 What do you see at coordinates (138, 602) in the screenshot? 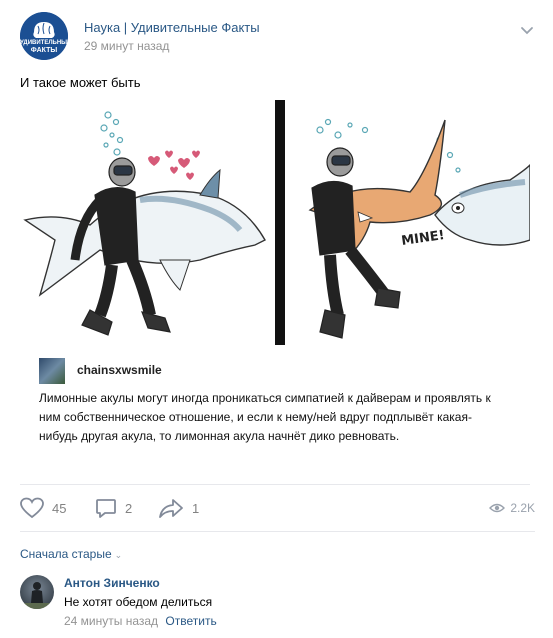
I see `comment-text: Не хотят обедом делиться` at bounding box center [138, 602].